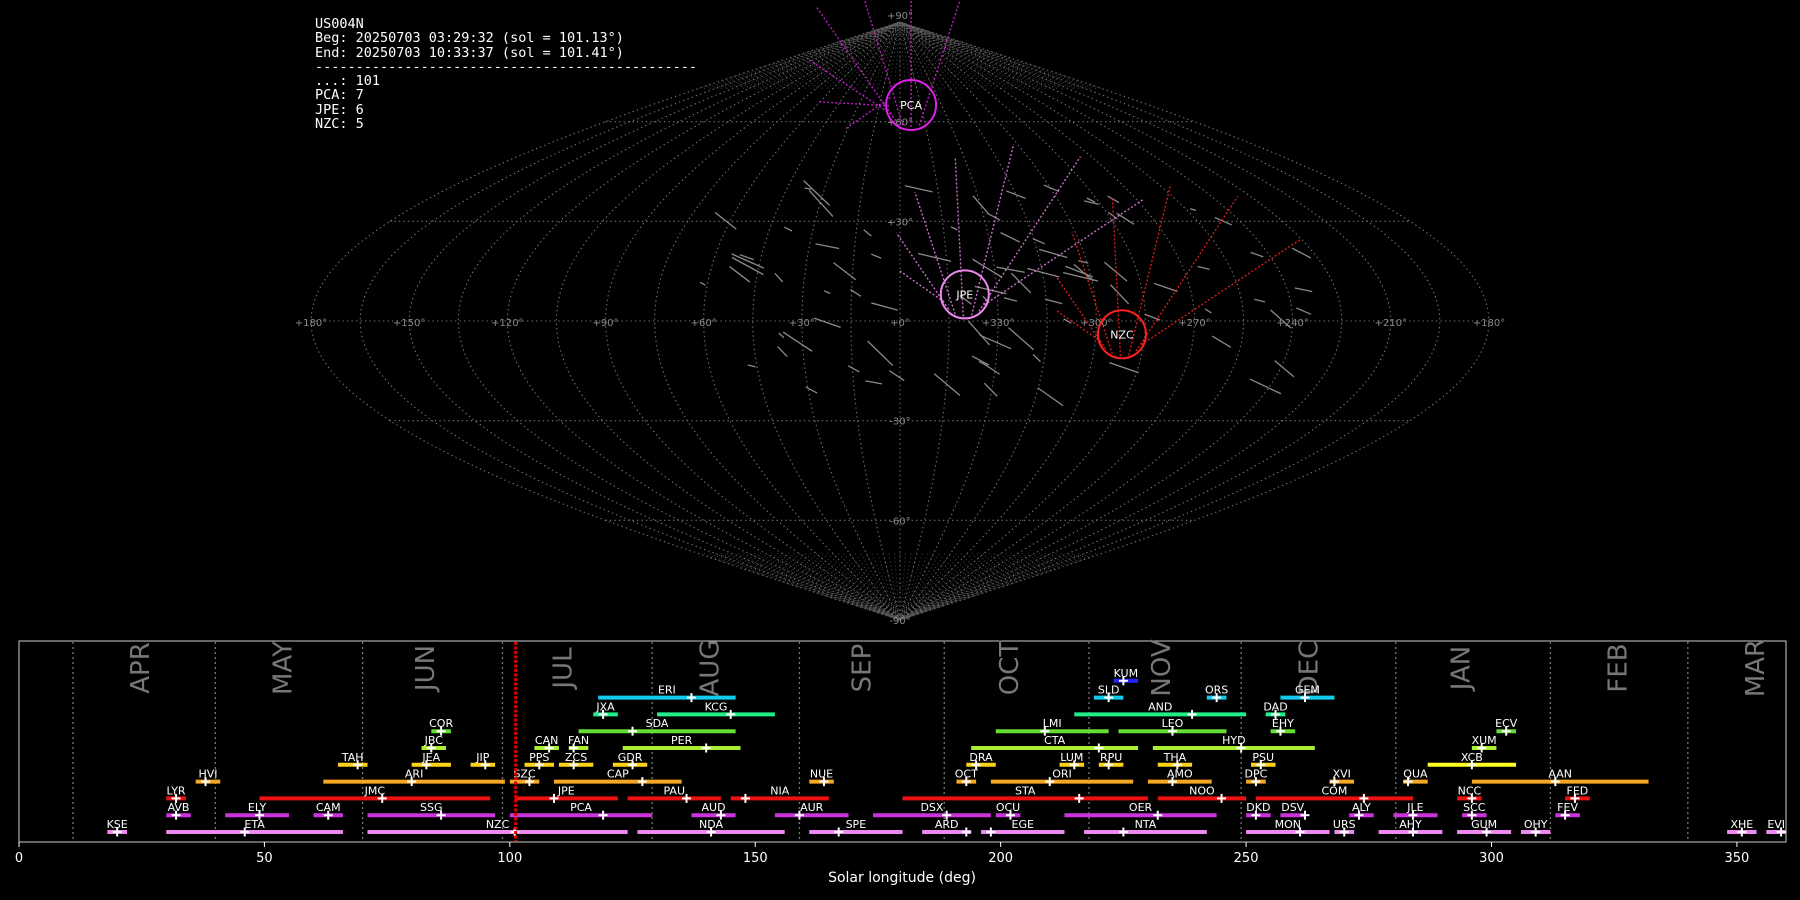  What do you see at coordinates (1194, 323) in the screenshot?
I see `lon-label: +270°` at bounding box center [1194, 323].